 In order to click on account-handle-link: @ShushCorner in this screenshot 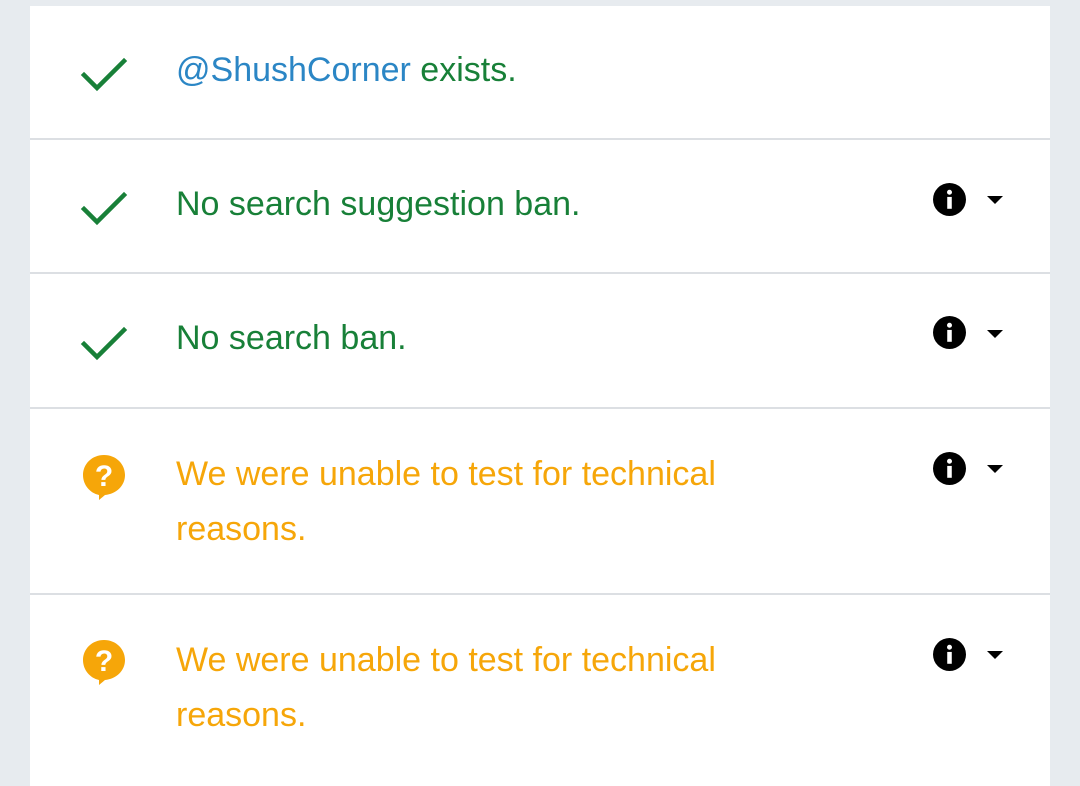, I will do `click(293, 70)`.